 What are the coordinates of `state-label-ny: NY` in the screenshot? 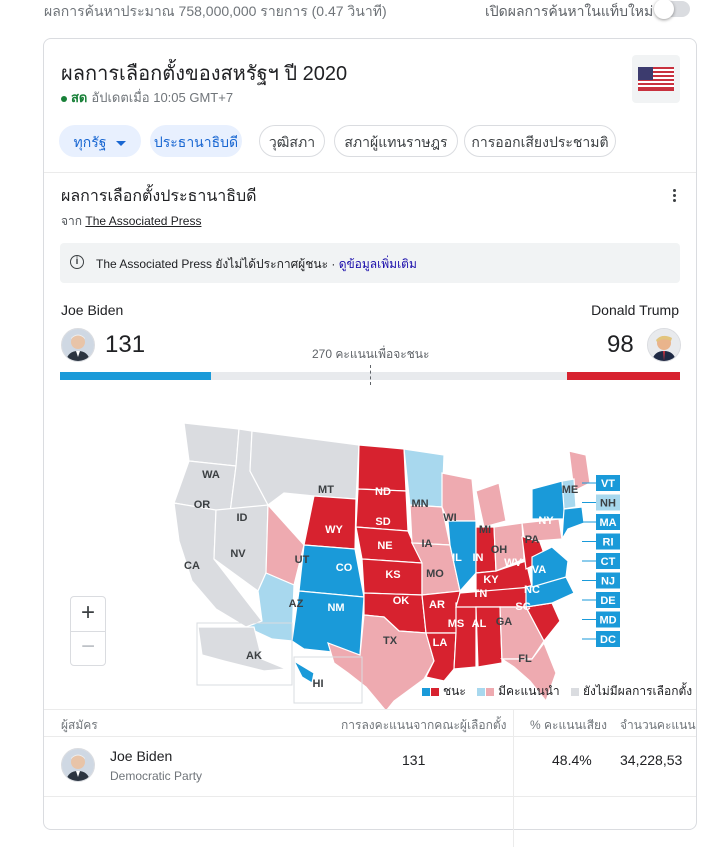 It's located at (546, 521).